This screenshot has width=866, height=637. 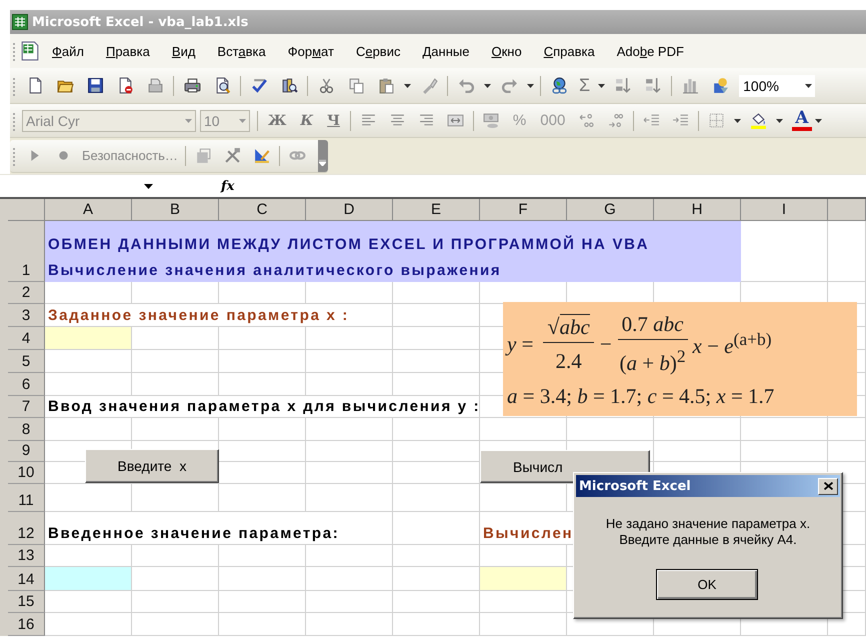 I want to click on document-stop-icon, so click(x=125, y=85).